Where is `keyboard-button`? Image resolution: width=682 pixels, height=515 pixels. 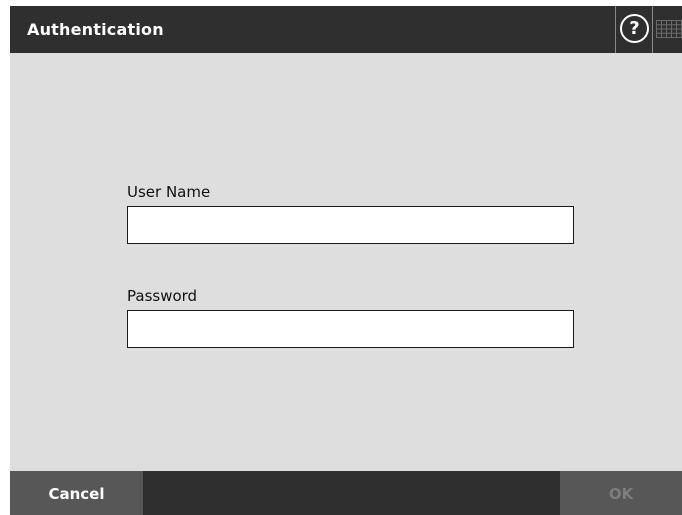 keyboard-button is located at coordinates (667, 29).